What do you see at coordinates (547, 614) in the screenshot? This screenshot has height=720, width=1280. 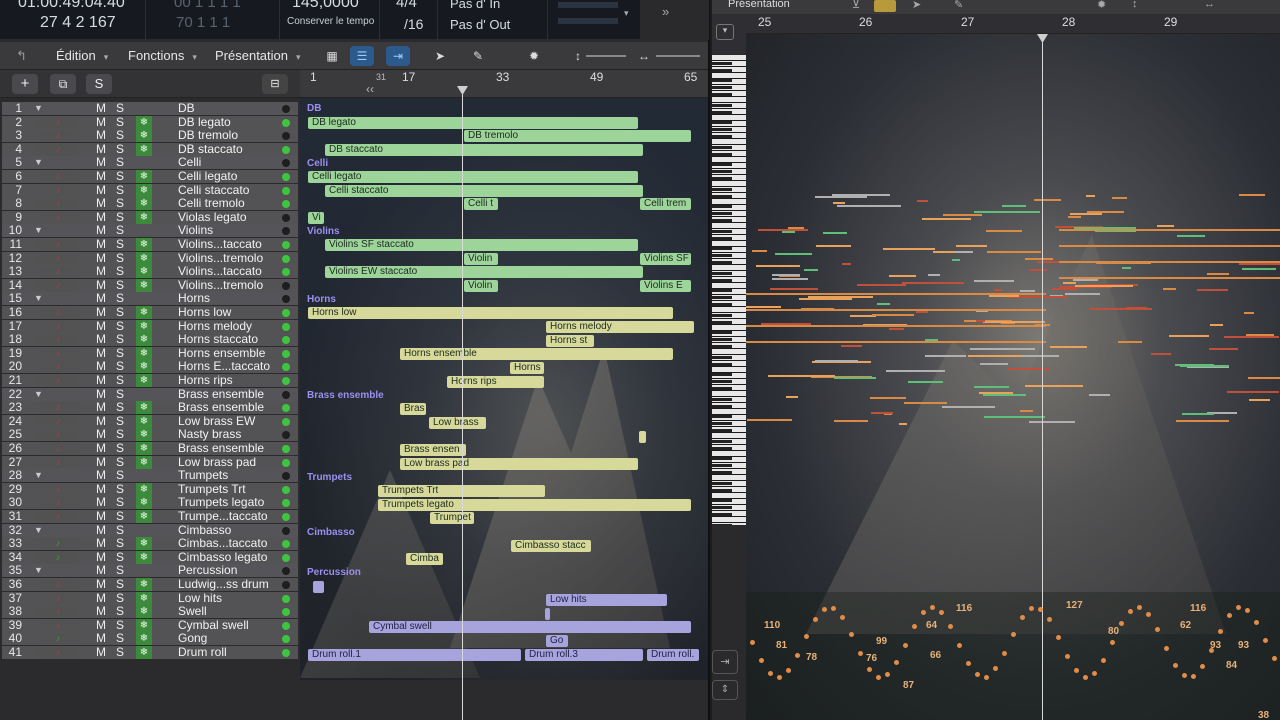 I see `region-swell` at bounding box center [547, 614].